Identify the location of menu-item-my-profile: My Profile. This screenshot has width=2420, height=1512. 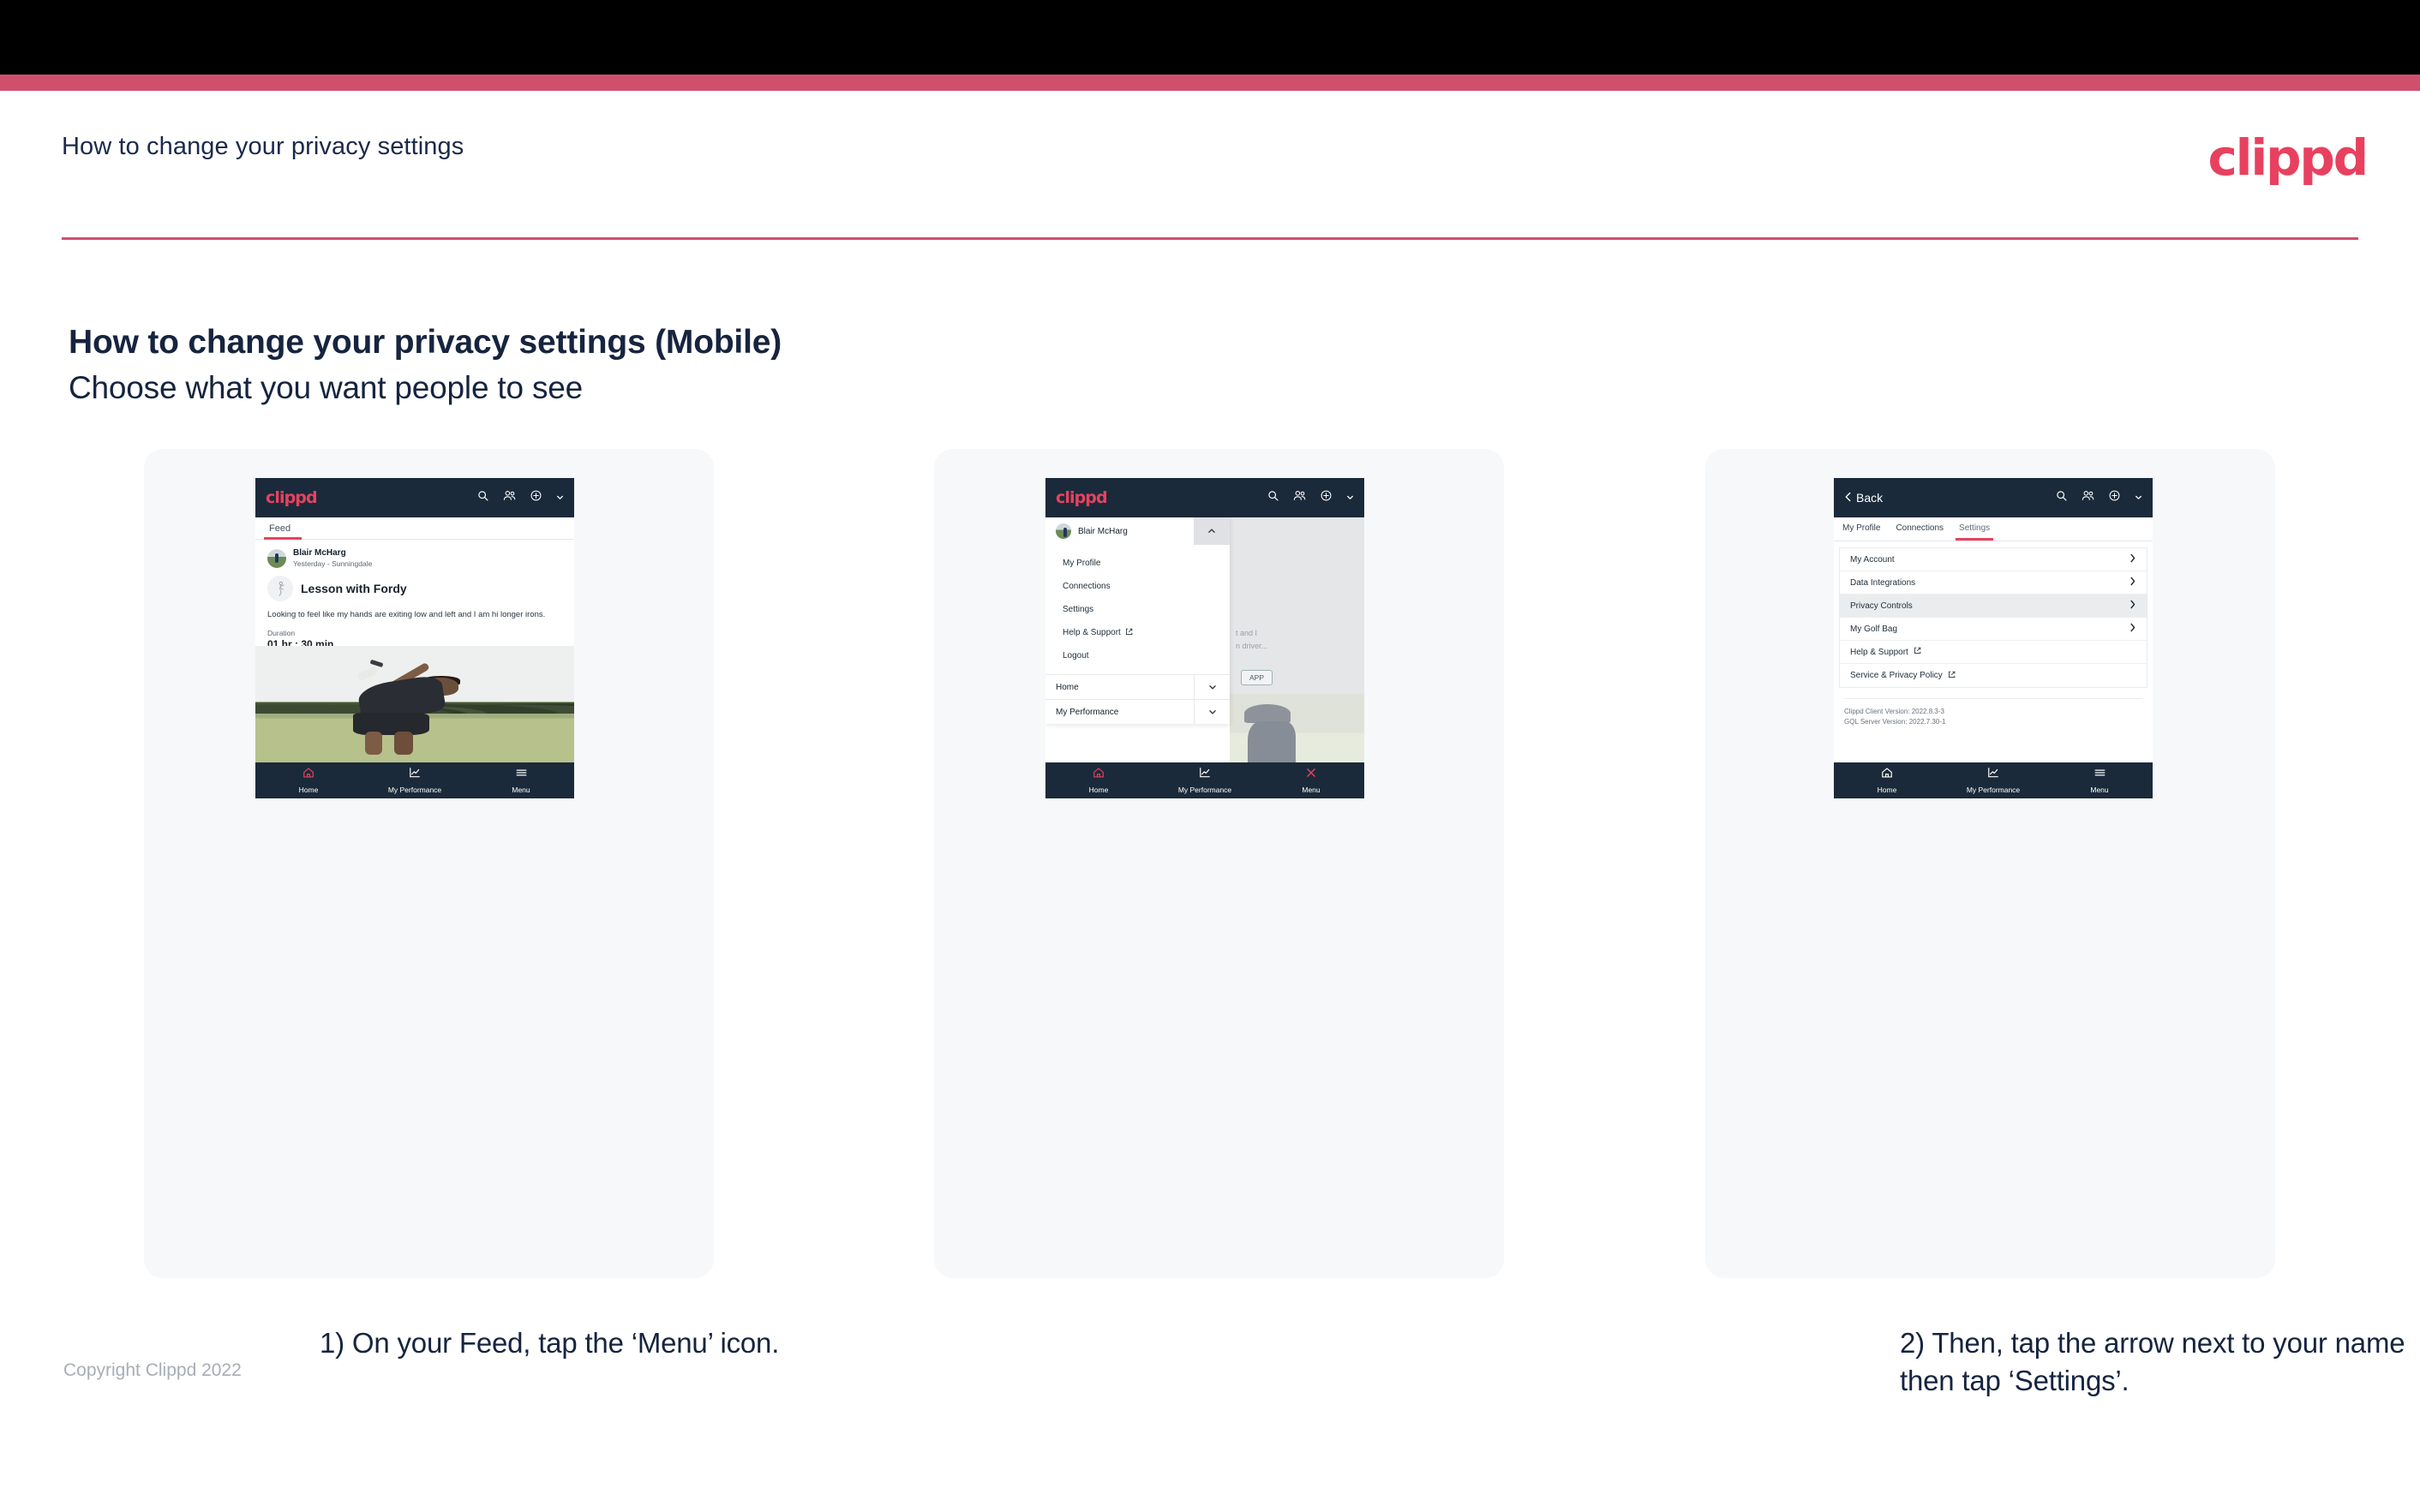
(1137, 563).